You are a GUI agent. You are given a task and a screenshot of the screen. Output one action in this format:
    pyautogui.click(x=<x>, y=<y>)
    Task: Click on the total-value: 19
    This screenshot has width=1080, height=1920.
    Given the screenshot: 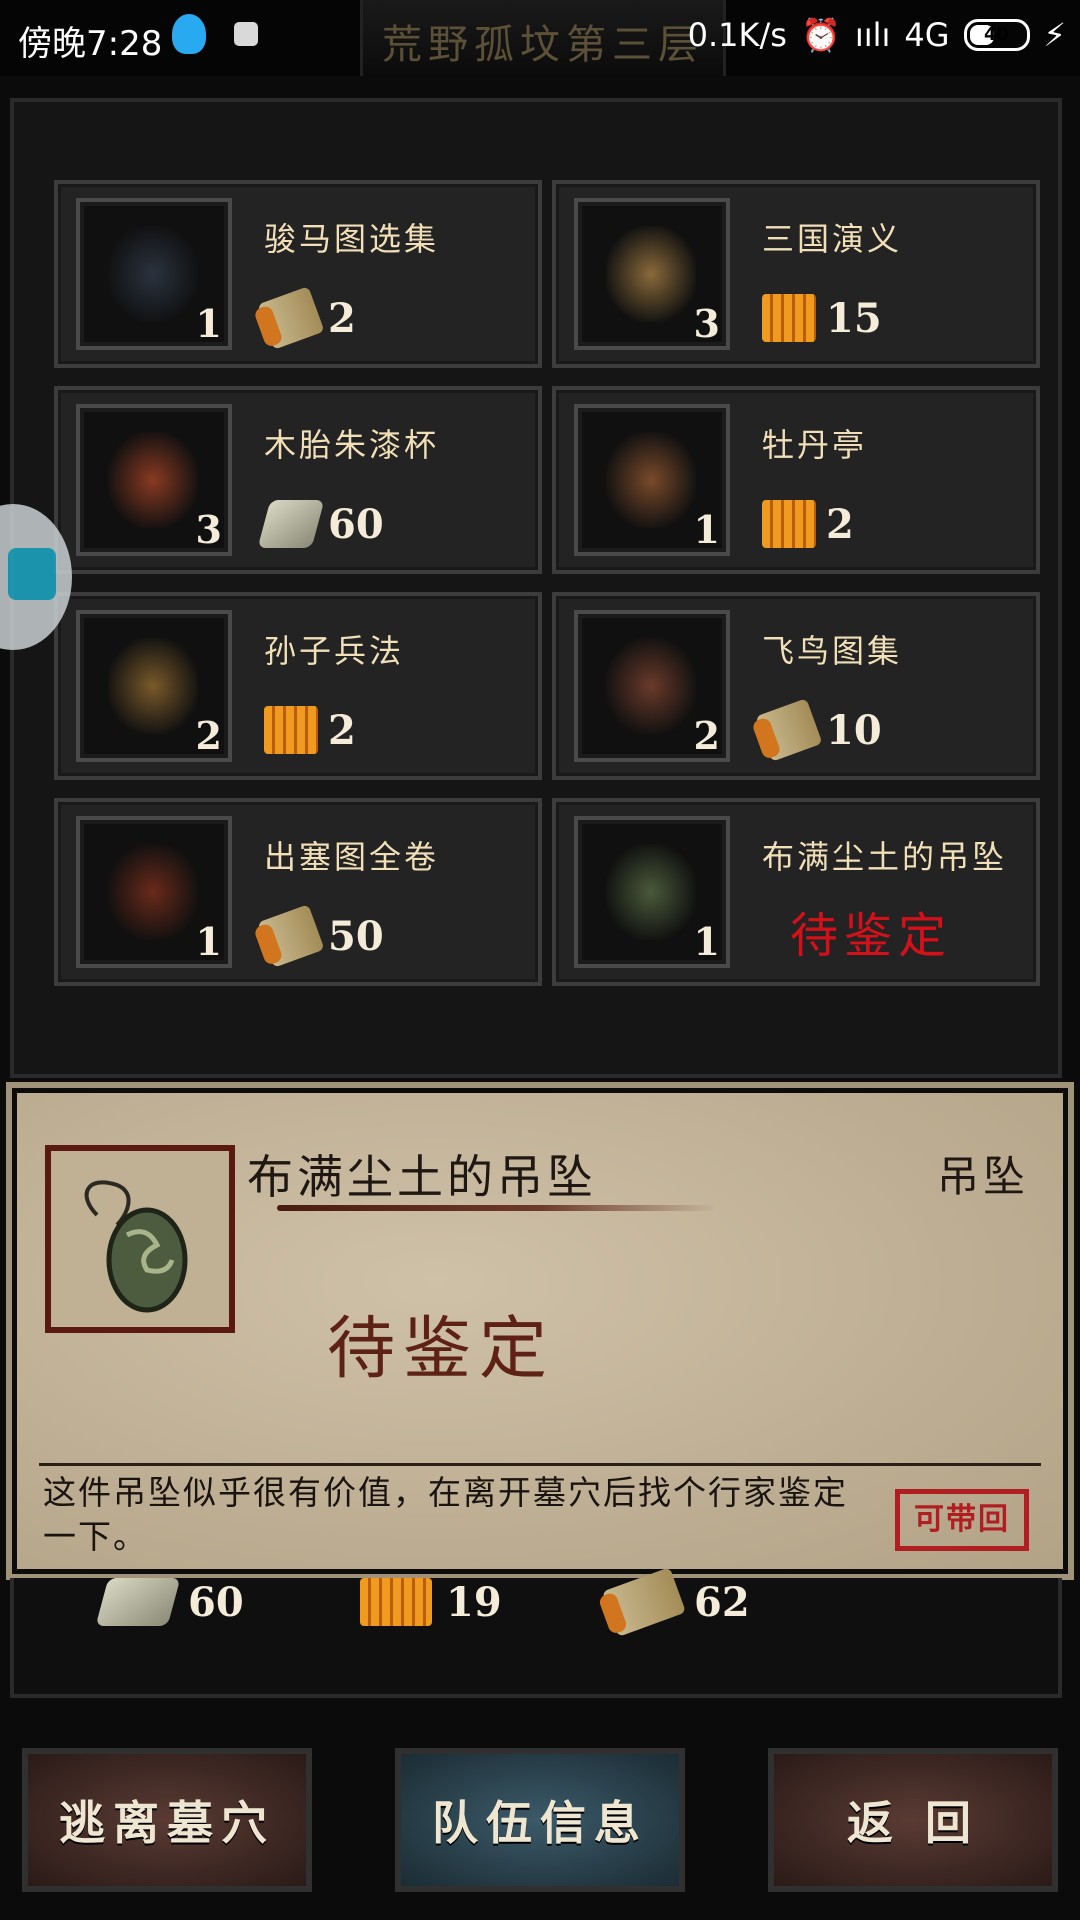 What is the action you would take?
    pyautogui.click(x=474, y=1602)
    